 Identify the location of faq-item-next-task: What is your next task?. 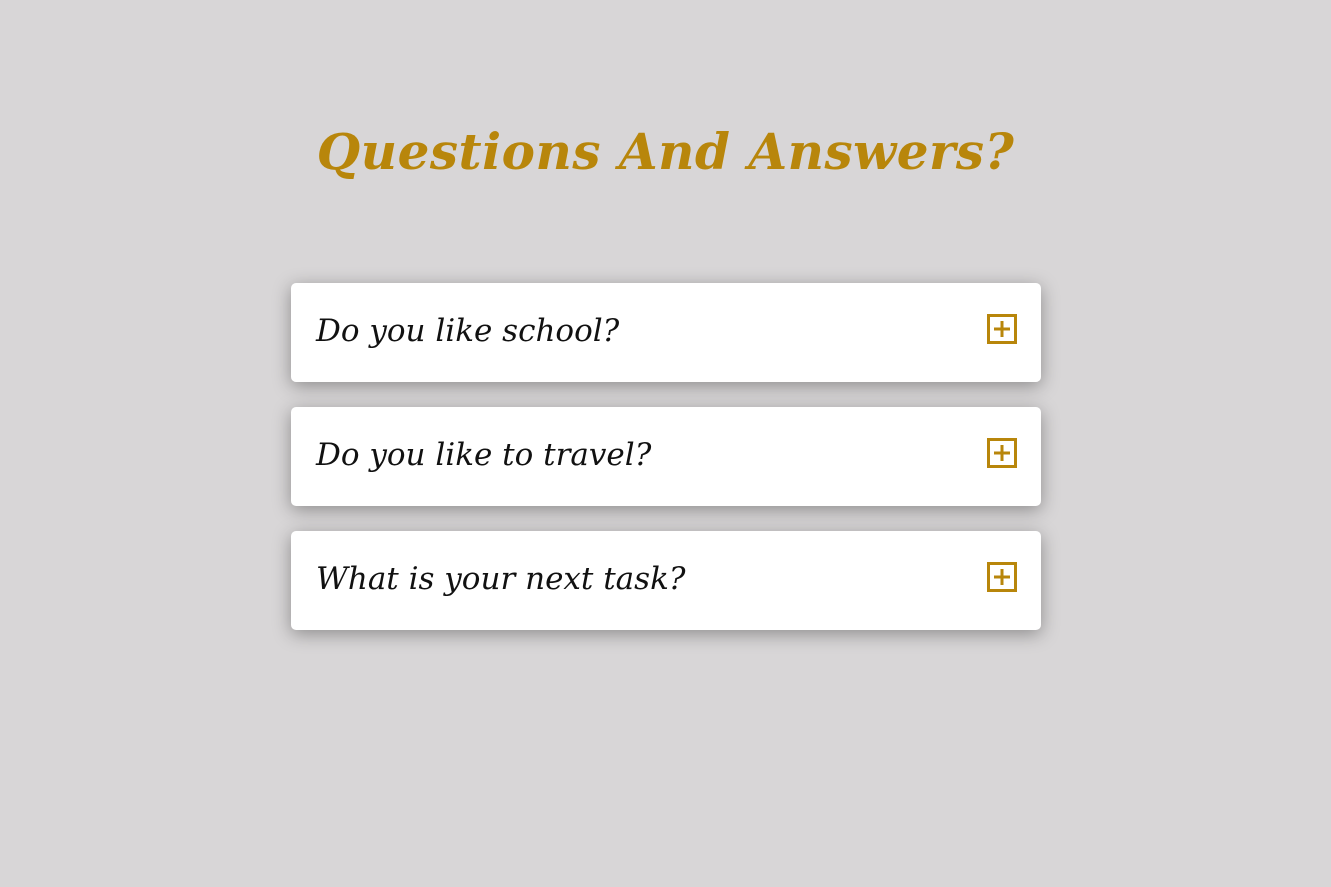
(666, 580).